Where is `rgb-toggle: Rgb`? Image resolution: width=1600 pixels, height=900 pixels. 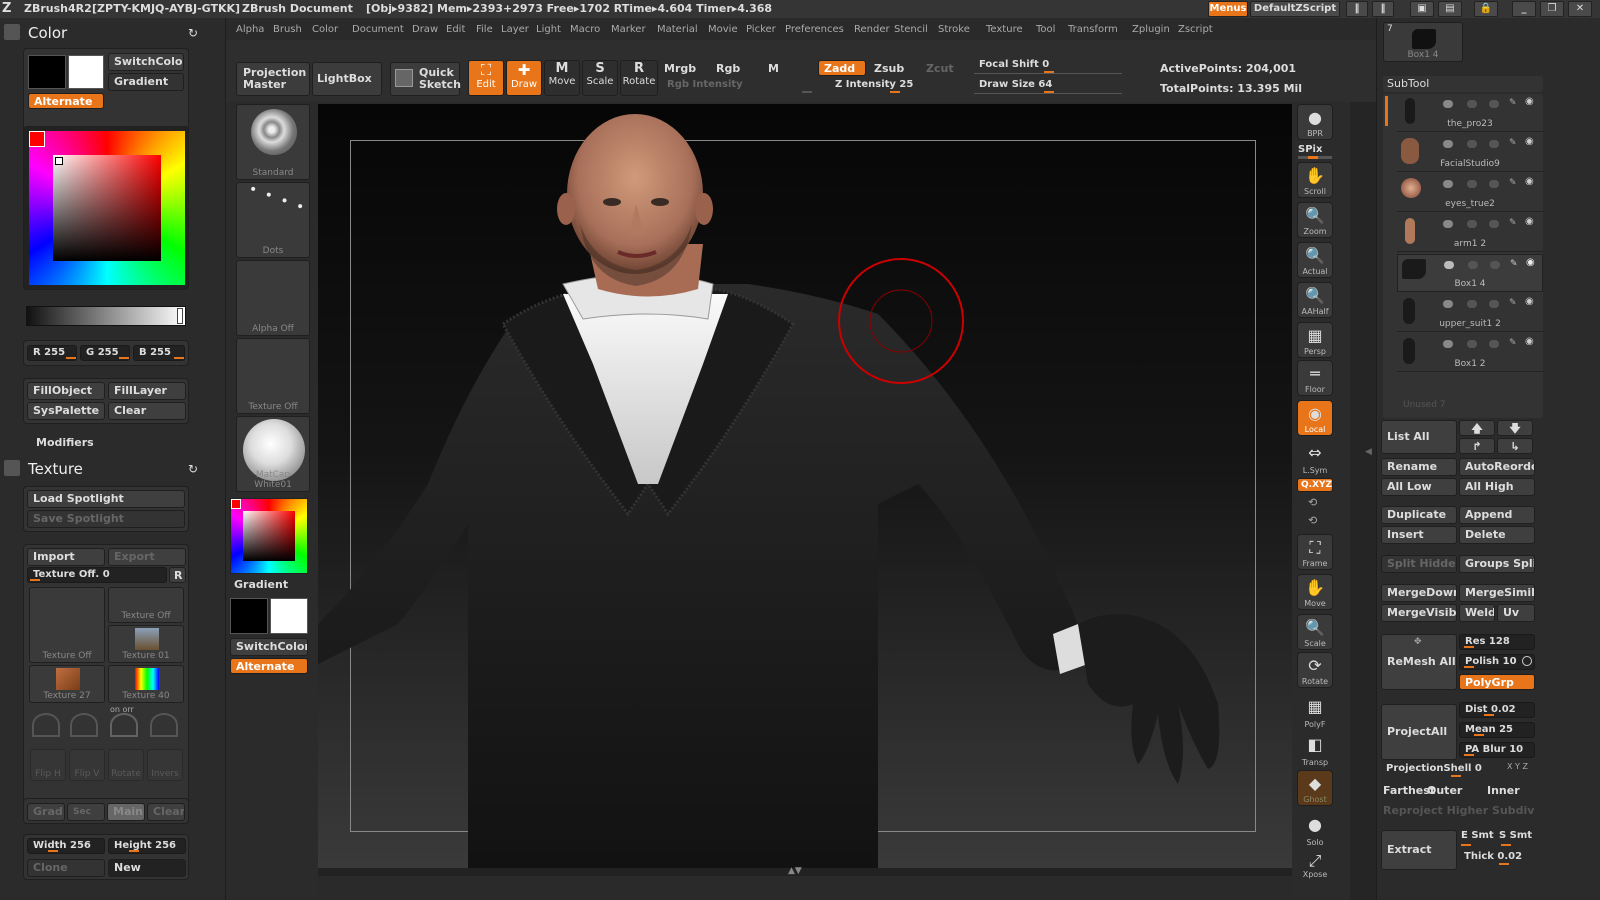 rgb-toggle: Rgb is located at coordinates (728, 68).